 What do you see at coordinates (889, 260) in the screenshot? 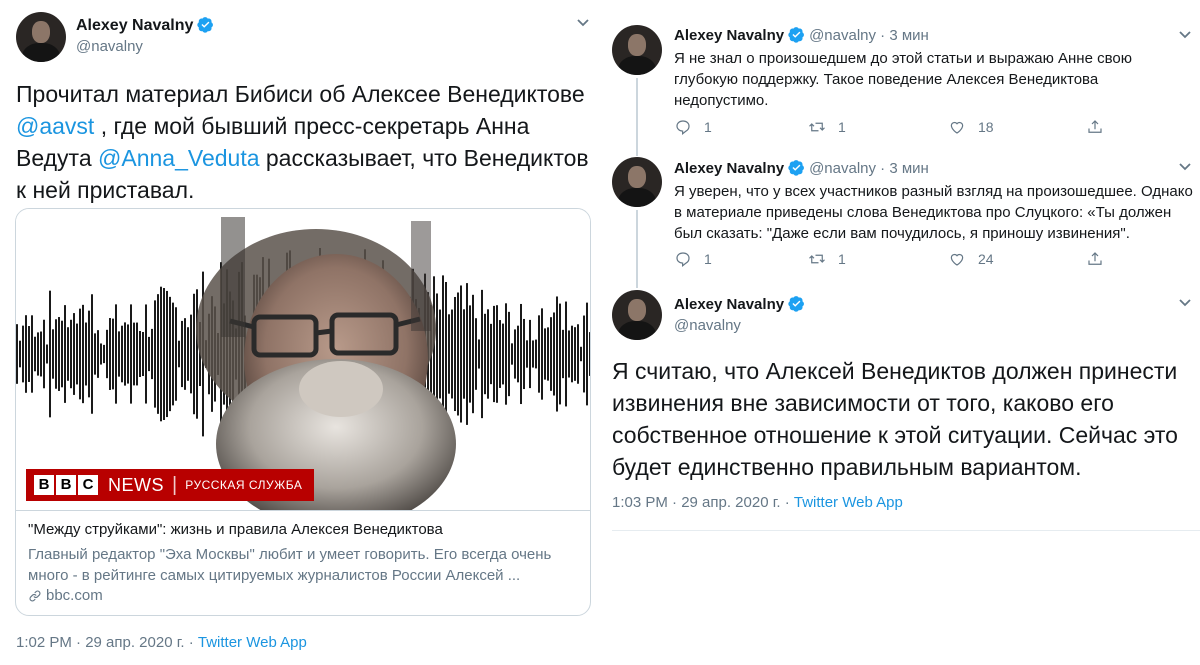
I see `tweet-actions: 1 1 24` at bounding box center [889, 260].